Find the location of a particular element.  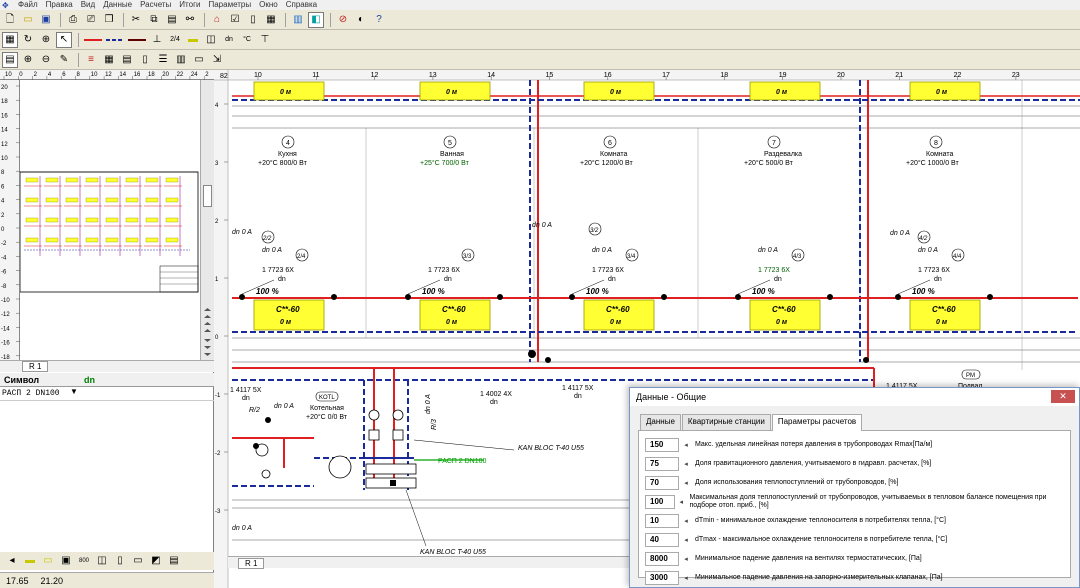

tab-apartment-stations: Квартирные станции is located at coordinates (726, 422).